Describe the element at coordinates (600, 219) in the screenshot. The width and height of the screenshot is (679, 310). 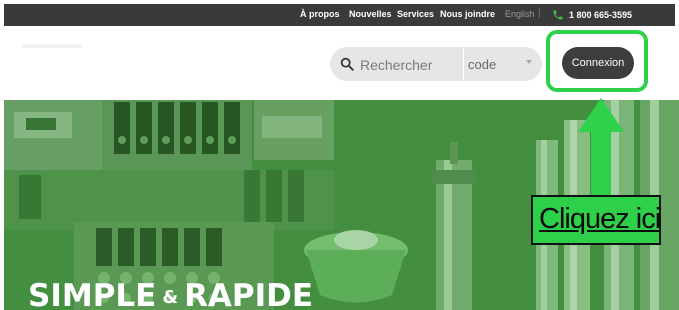
I see `annotation-label-text: Cliquez ici` at that location.